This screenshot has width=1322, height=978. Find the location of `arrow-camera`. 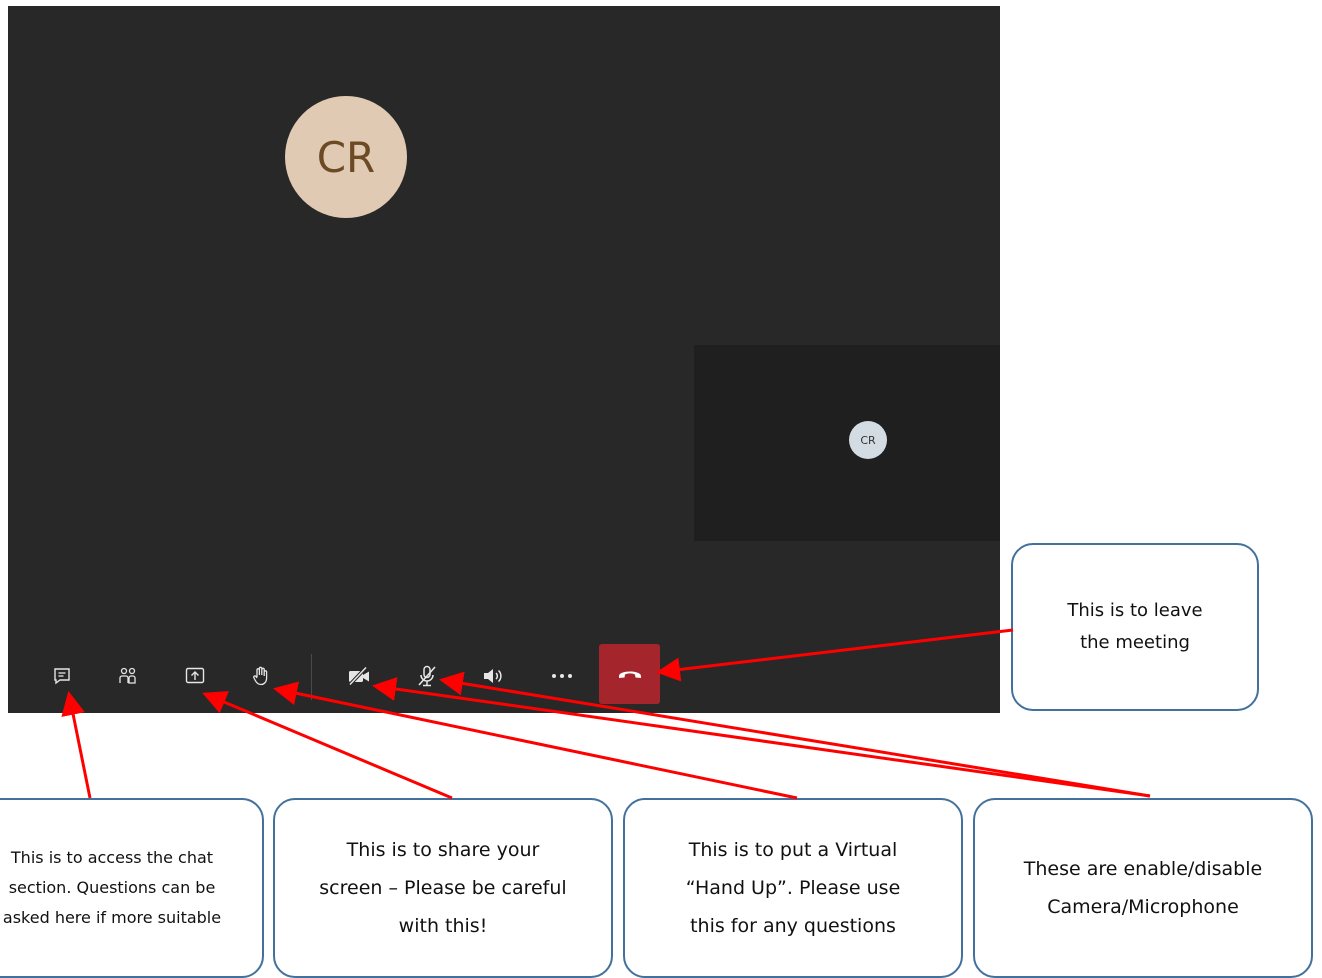

arrow-camera is located at coordinates (761, 737).